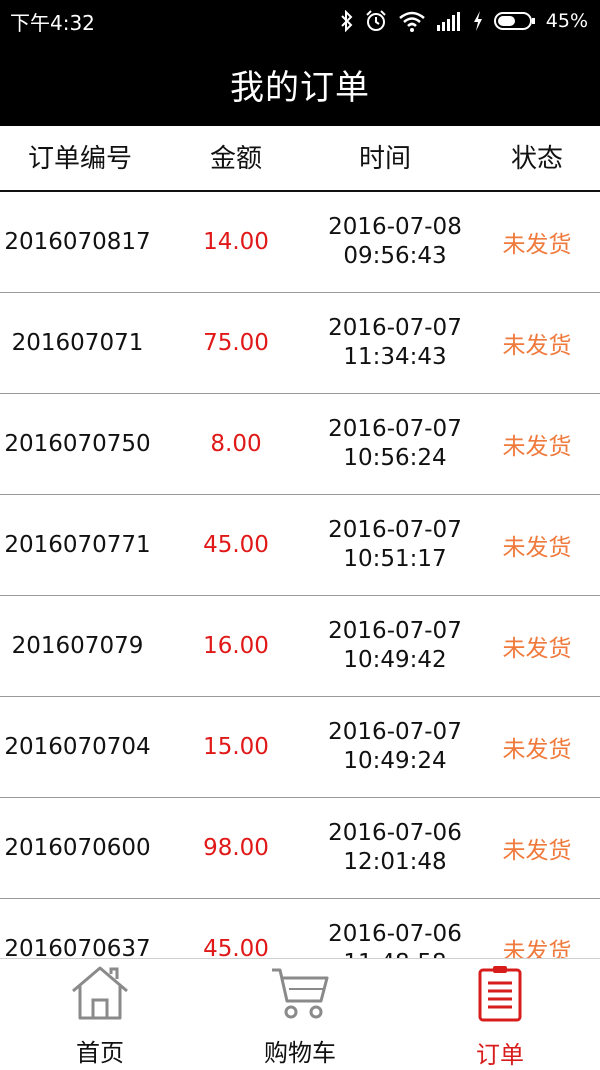 This screenshot has width=600, height=1070. Describe the element at coordinates (500, 1055) in the screenshot. I see `nav-label-orders: 订单` at that location.